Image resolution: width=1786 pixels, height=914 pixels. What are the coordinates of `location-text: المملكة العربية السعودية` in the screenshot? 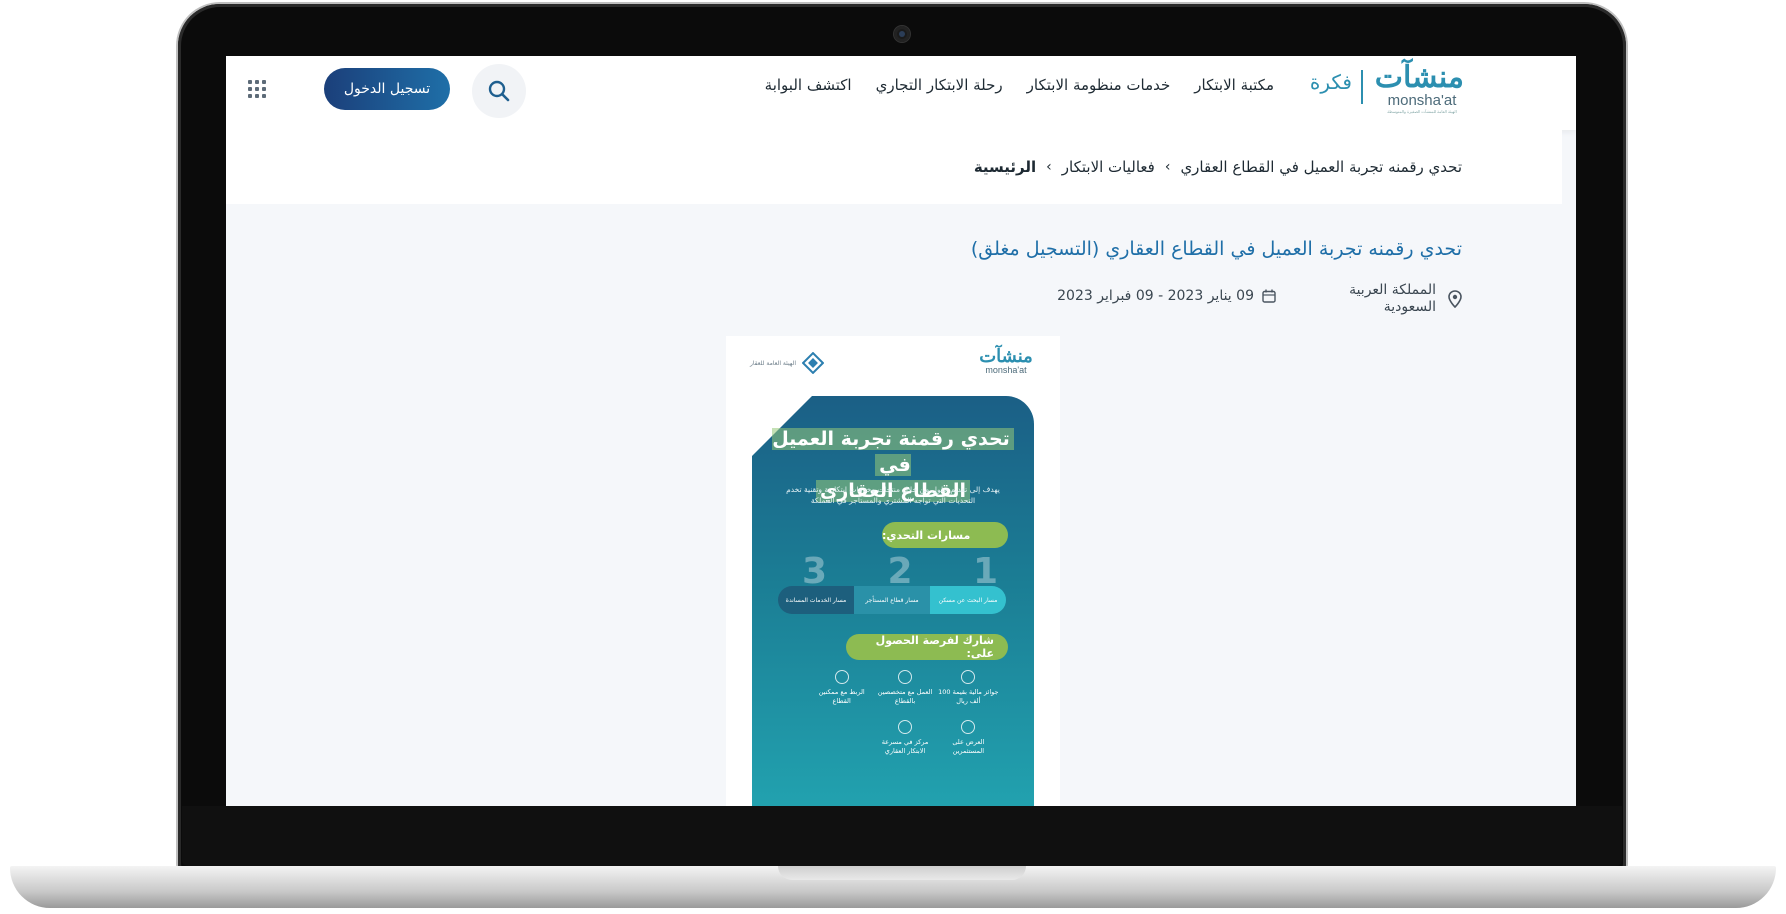 It's located at (1392, 298).